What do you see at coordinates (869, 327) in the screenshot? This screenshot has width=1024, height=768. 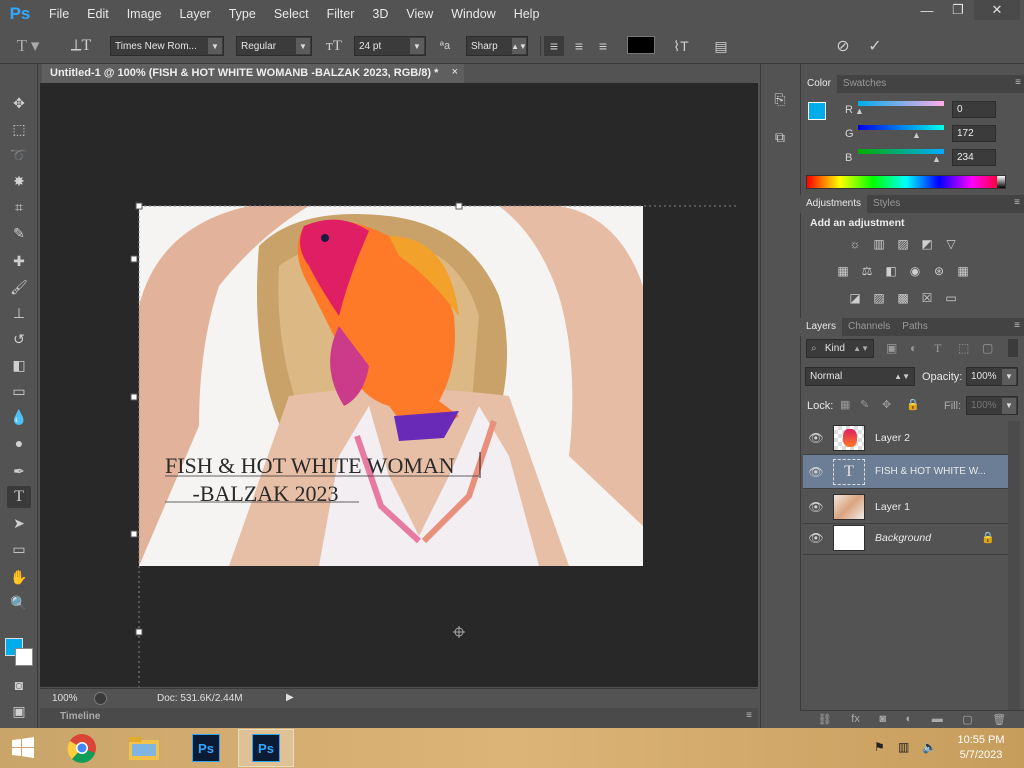 I see `tab-channels: Channels` at bounding box center [869, 327].